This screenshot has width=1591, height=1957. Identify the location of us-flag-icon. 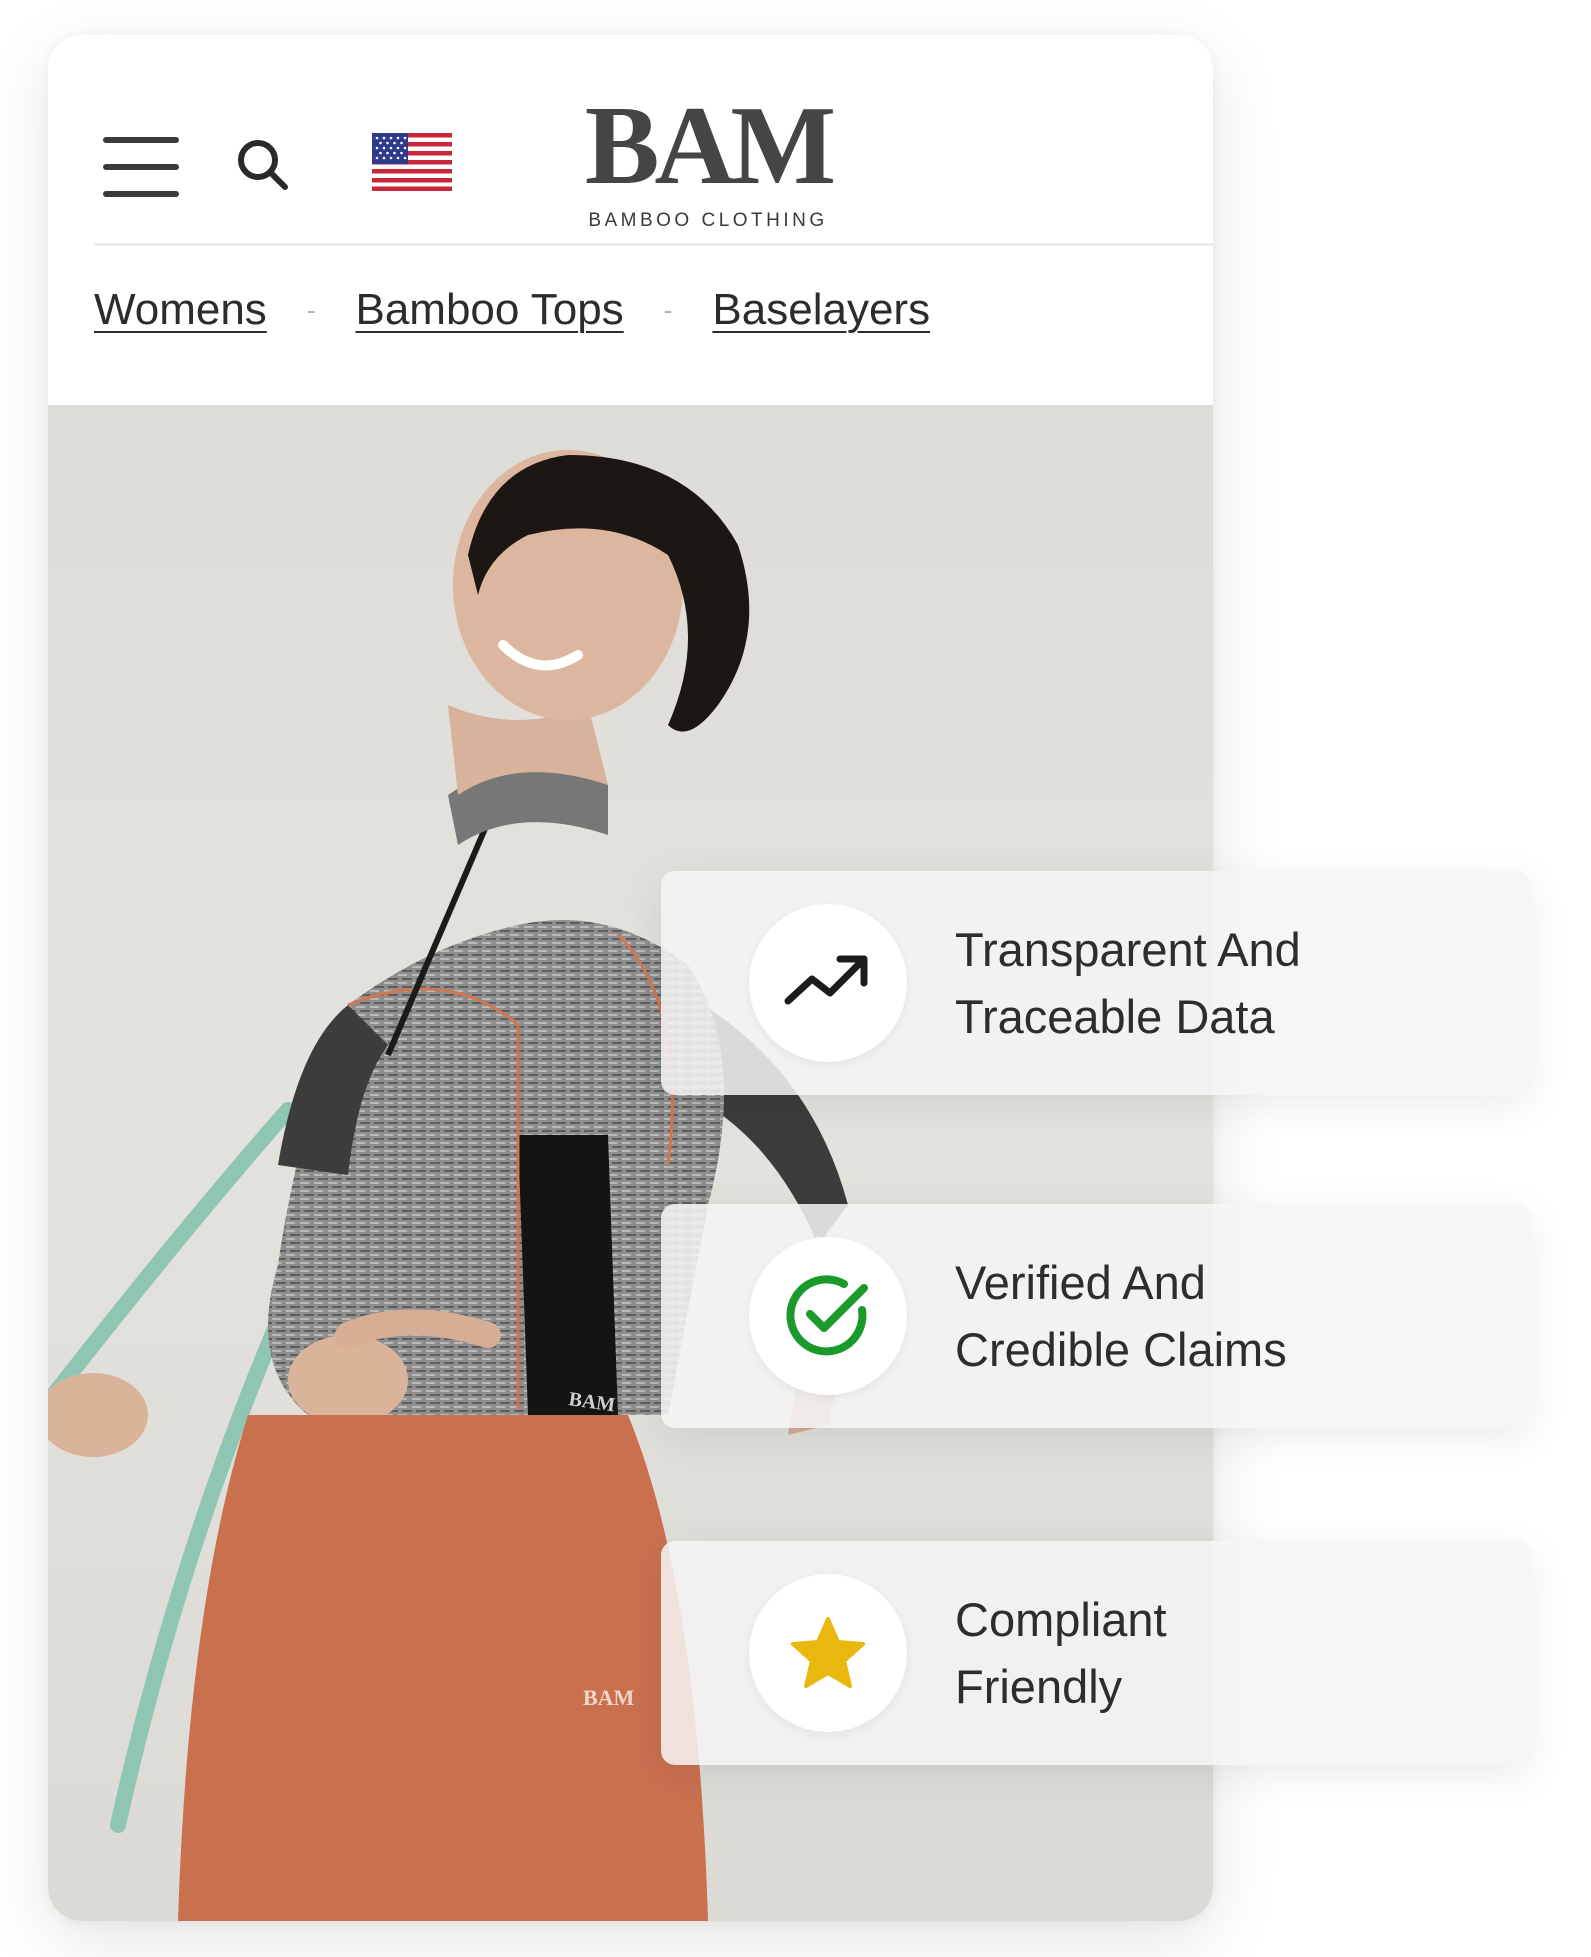
(412, 162).